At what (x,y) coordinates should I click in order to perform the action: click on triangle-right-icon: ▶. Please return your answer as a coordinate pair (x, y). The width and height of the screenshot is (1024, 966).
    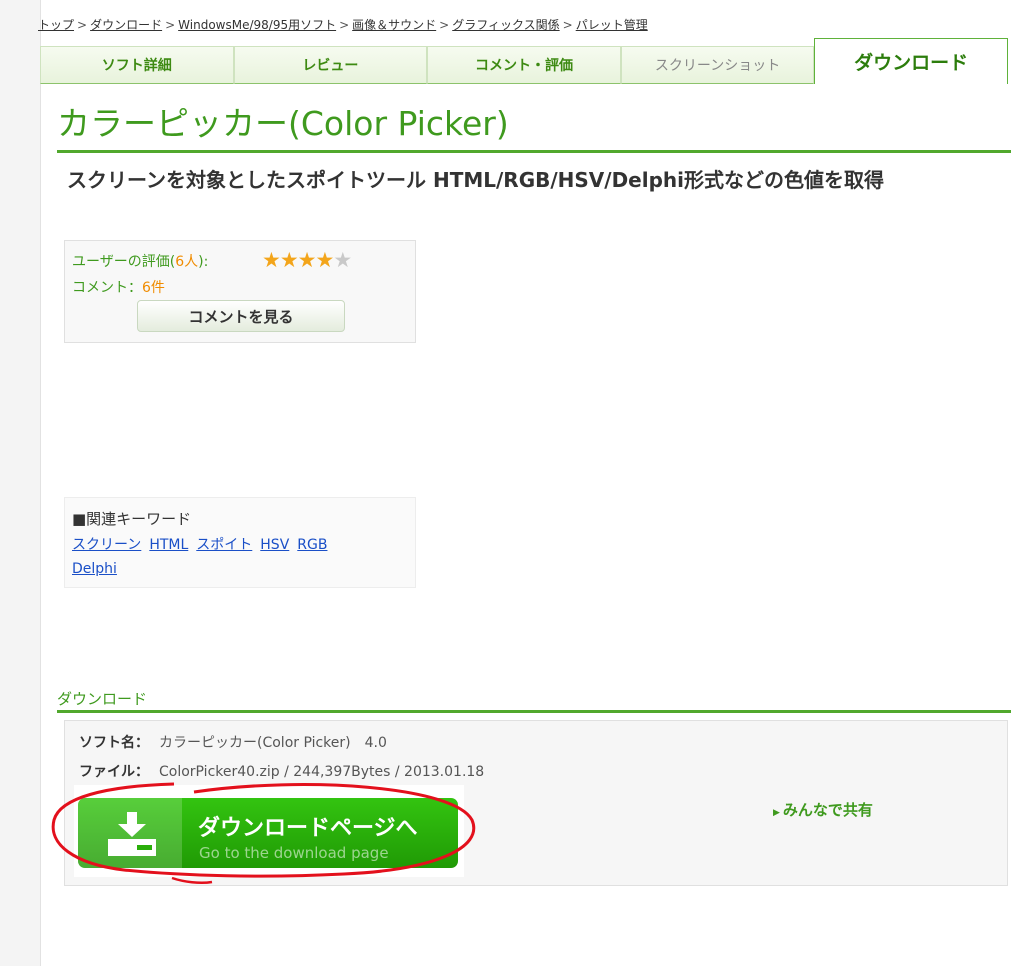
    Looking at the image, I should click on (776, 813).